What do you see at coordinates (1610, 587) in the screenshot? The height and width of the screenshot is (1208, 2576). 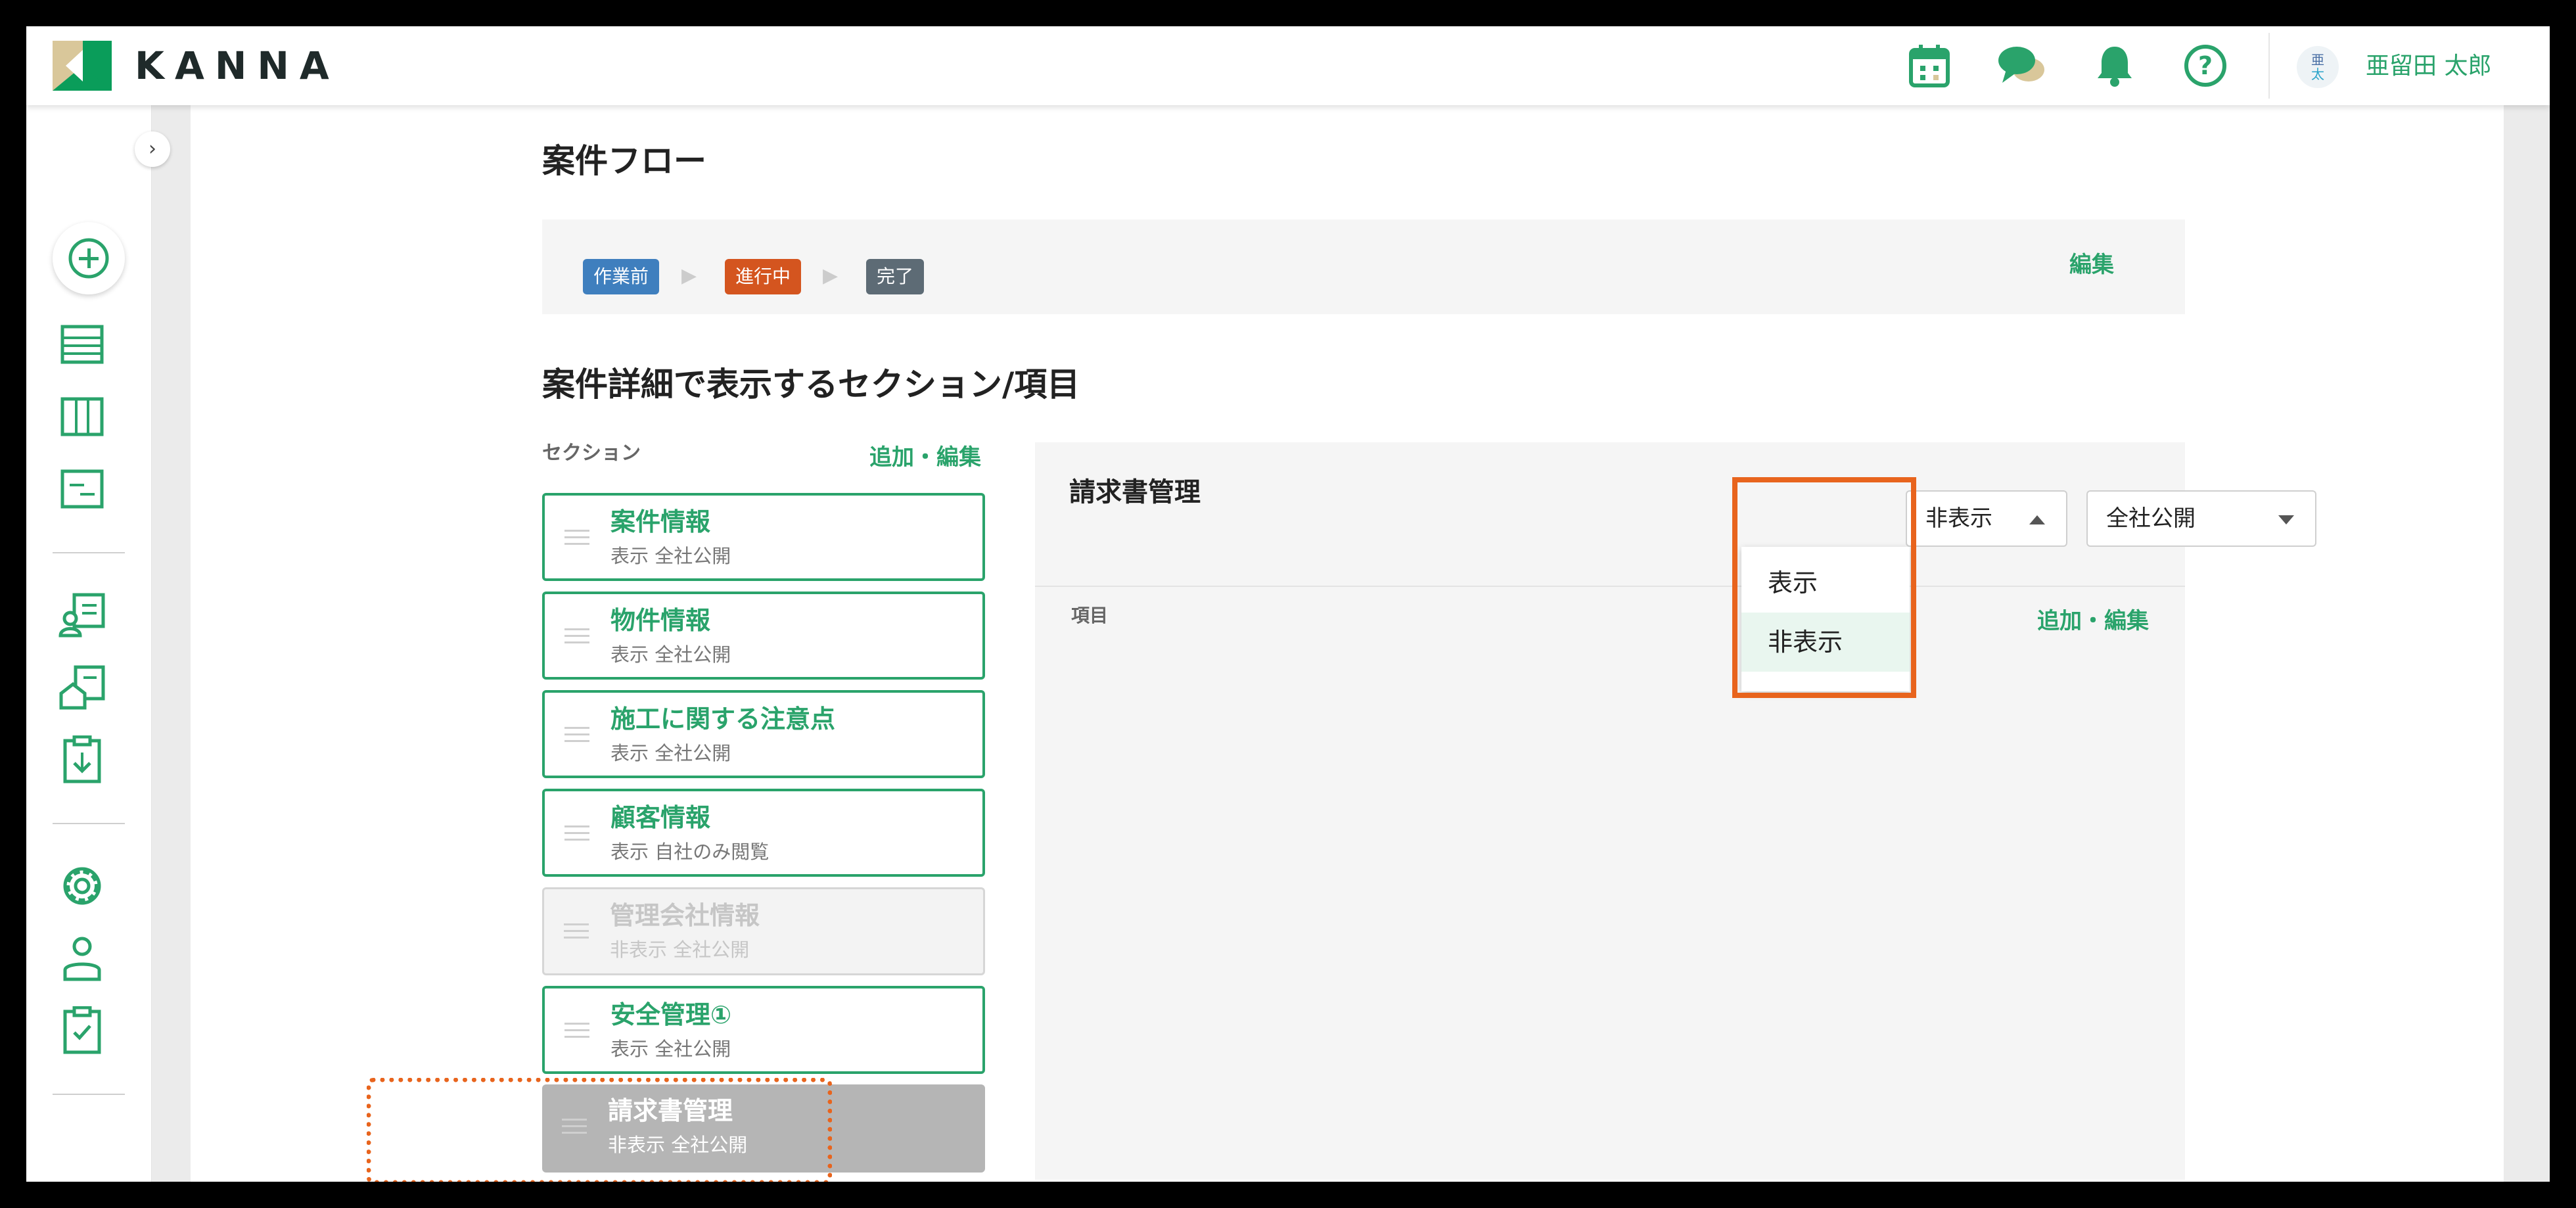 I see `panel-divider` at bounding box center [1610, 587].